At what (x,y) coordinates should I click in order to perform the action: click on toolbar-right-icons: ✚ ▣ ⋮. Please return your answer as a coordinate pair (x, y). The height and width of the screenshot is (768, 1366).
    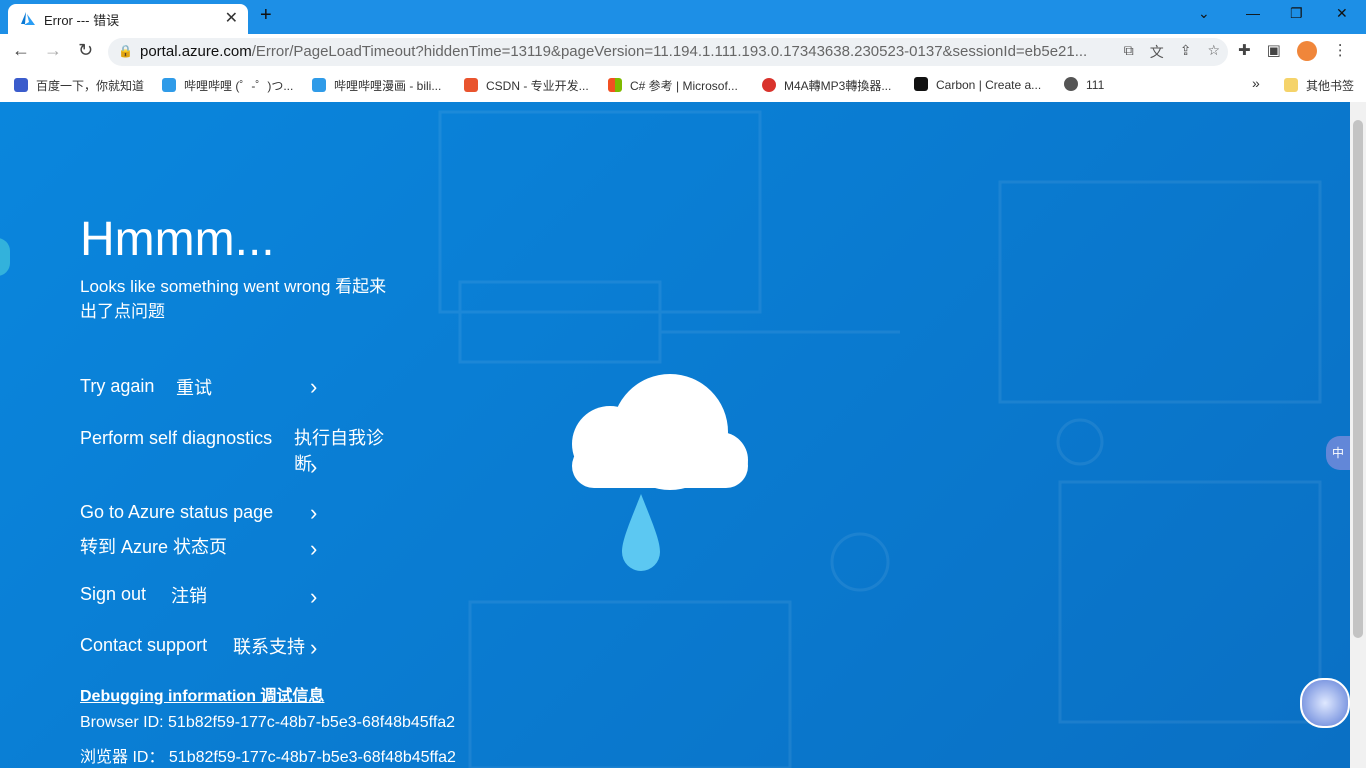
    Looking at the image, I should click on (1293, 51).